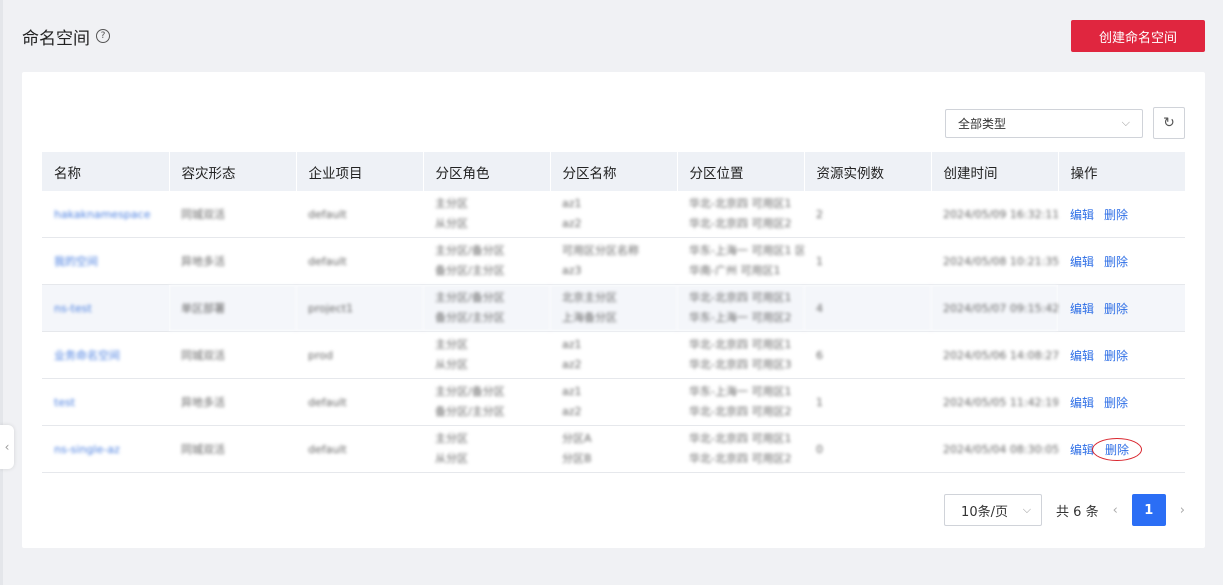 This screenshot has height=585, width=1223. I want to click on sidebar-collapse-toggle: ‹, so click(7, 447).